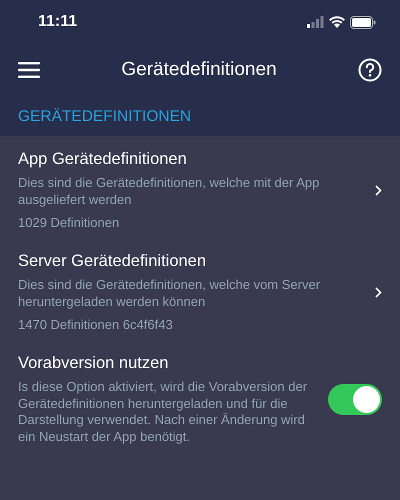  Describe the element at coordinates (58, 22) in the screenshot. I see `status-time: 11:11` at that location.